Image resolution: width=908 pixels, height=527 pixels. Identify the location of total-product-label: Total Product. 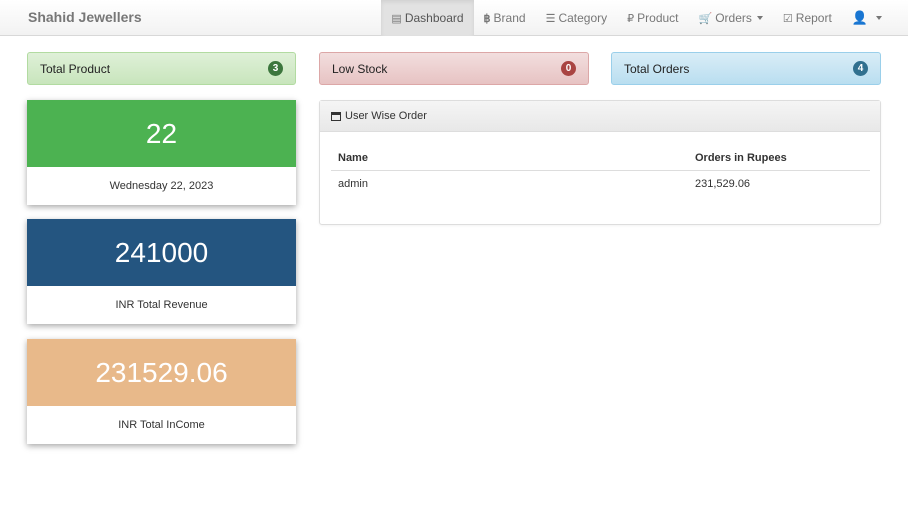
(75, 68).